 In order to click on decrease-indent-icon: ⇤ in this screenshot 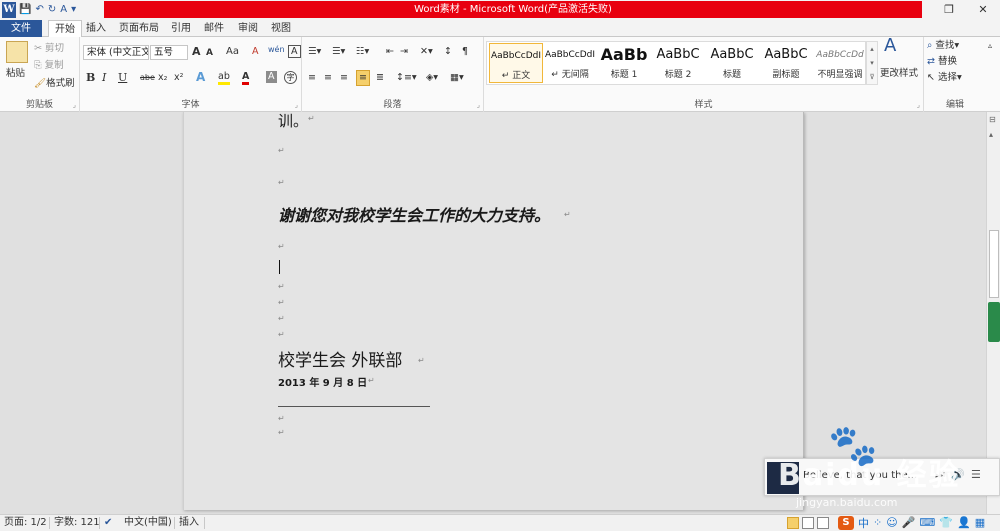, I will do `click(390, 52)`.